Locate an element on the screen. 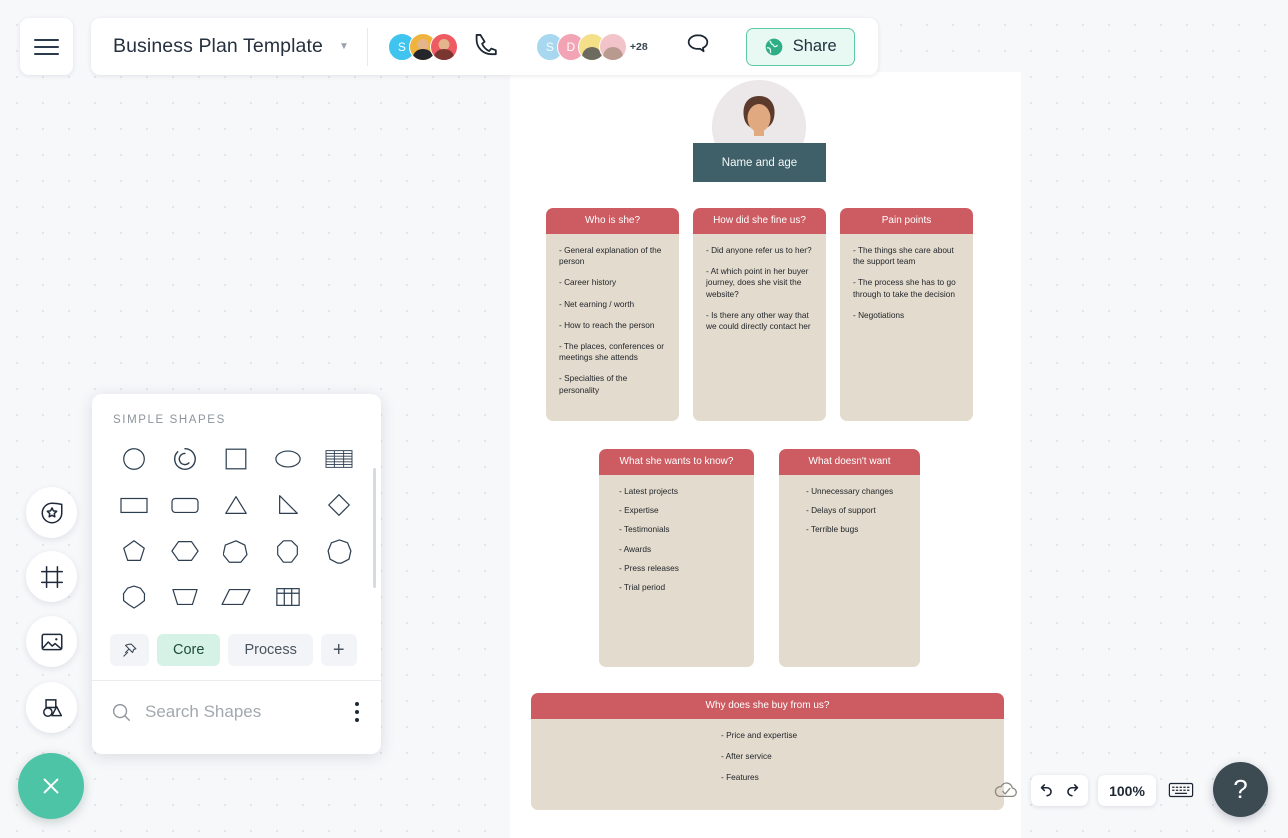 This screenshot has width=1288, height=838. shape-pentagon is located at coordinates (133, 551).